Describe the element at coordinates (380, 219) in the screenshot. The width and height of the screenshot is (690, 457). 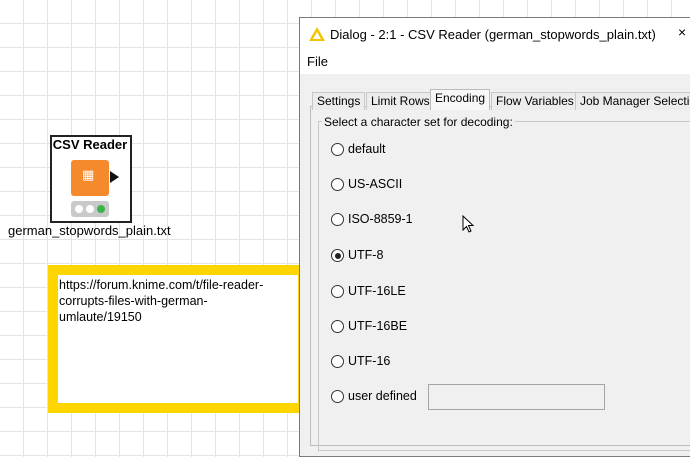
I see `radio-label: ISO-8859-1` at that location.